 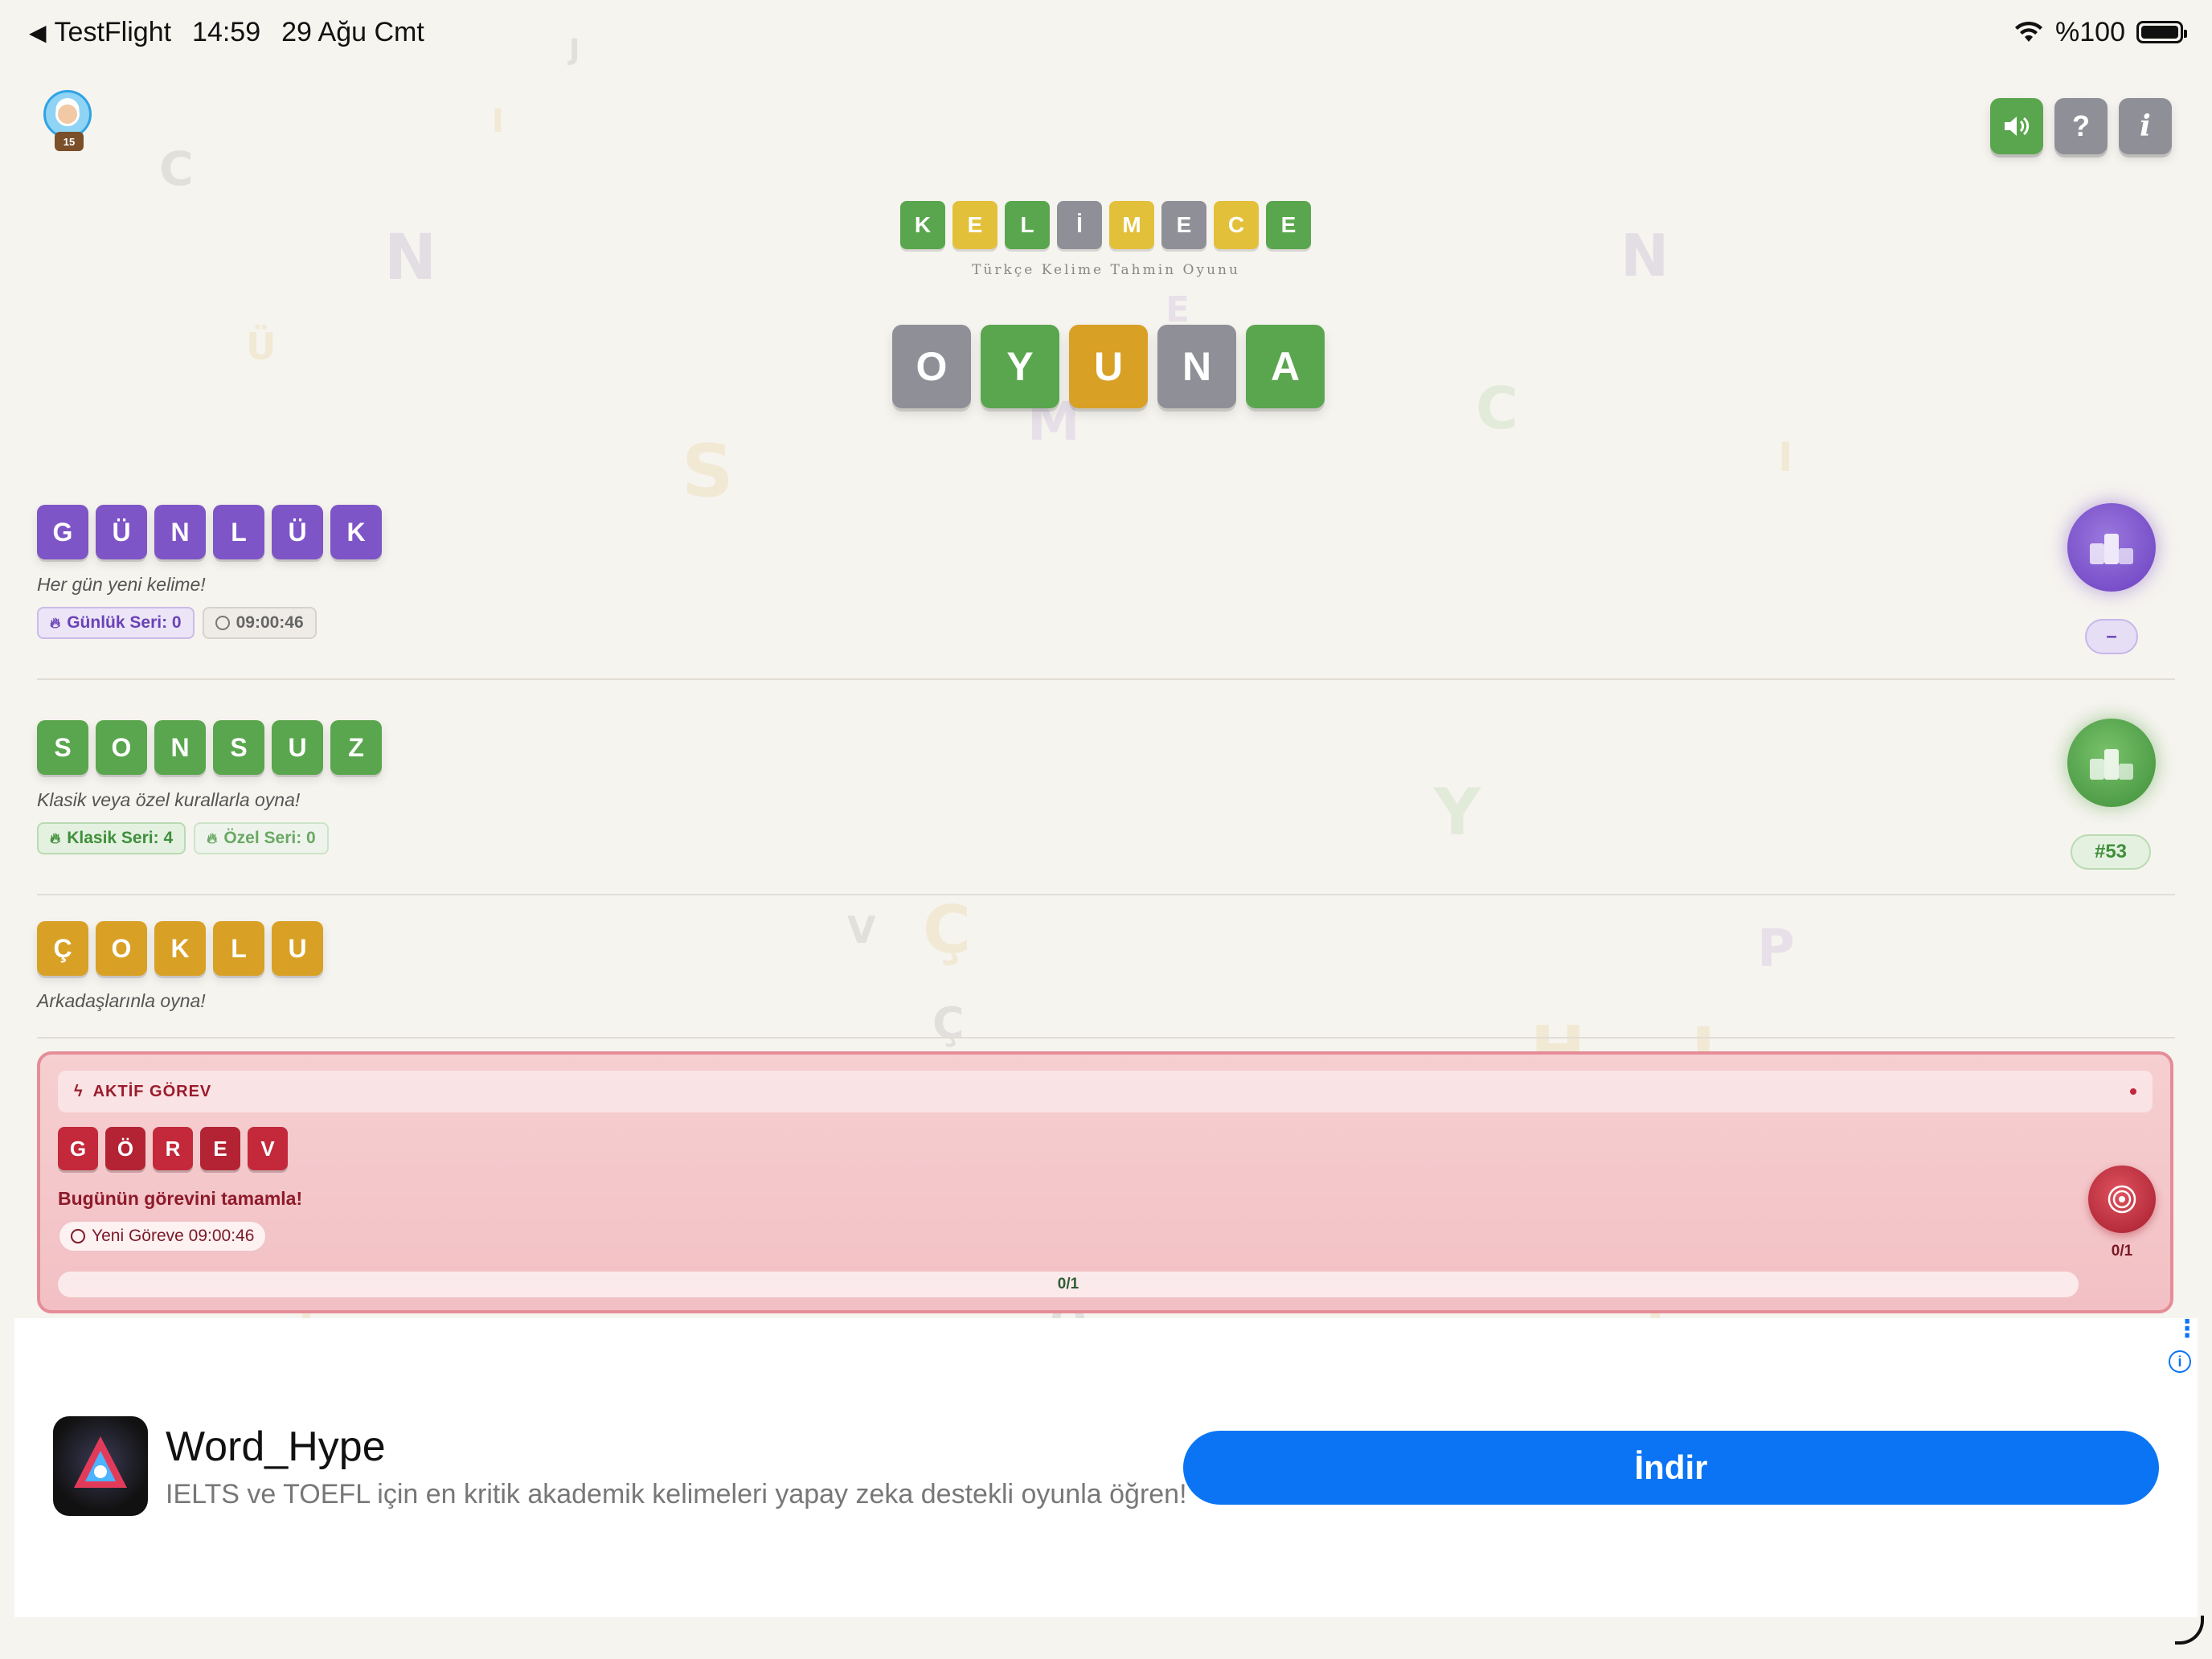 I want to click on avatar, so click(x=67, y=114).